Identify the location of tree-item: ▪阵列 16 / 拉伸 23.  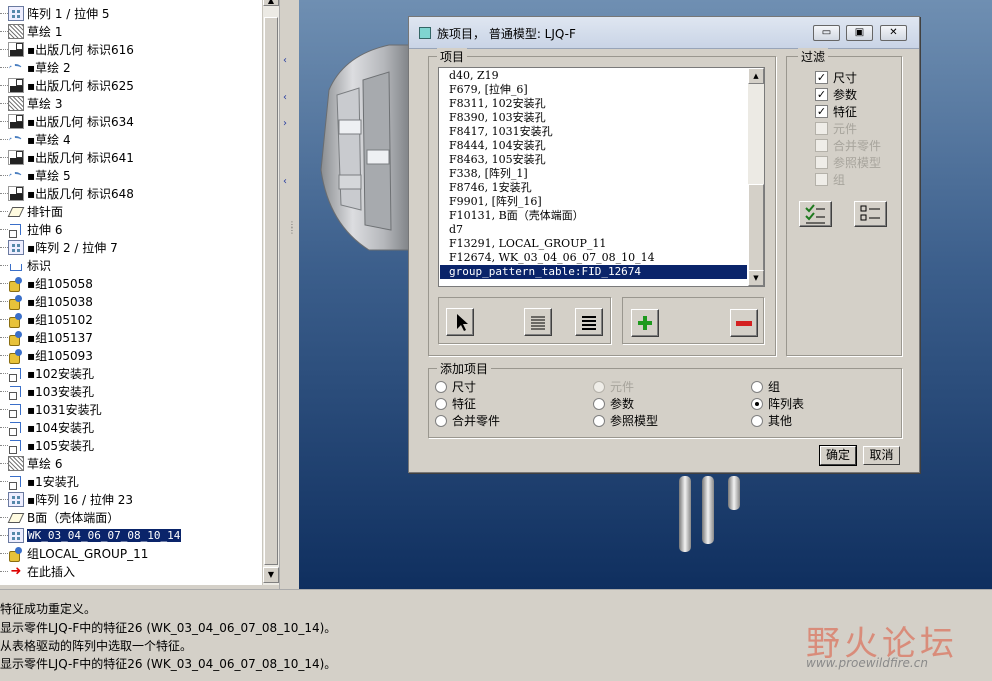
(132, 499).